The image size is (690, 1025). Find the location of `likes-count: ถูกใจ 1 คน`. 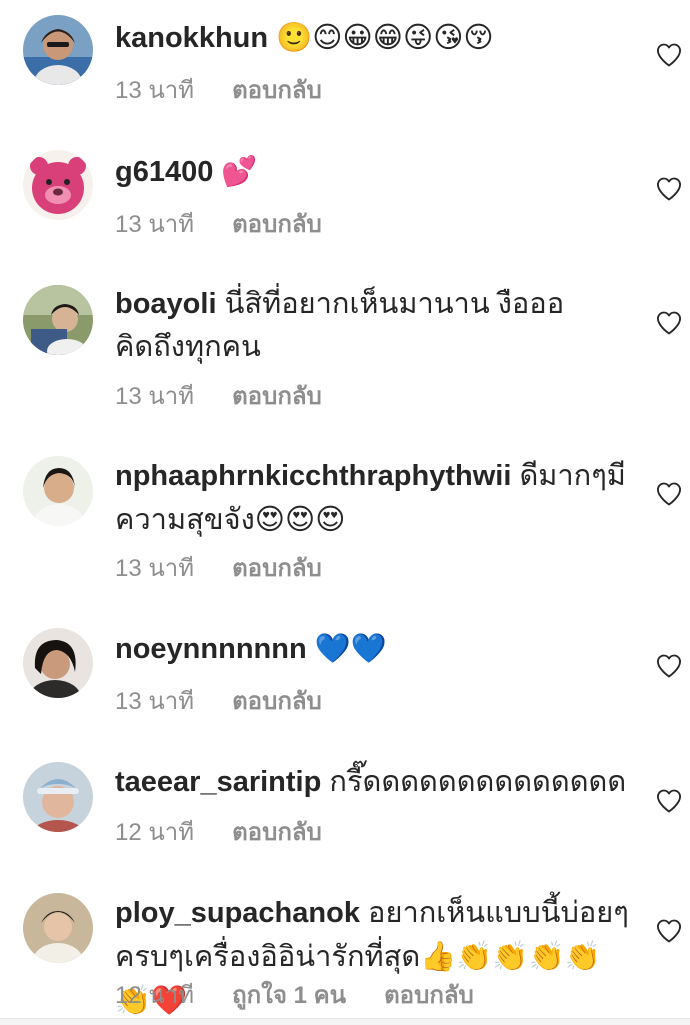

likes-count: ถูกใจ 1 คน is located at coordinates (289, 994).